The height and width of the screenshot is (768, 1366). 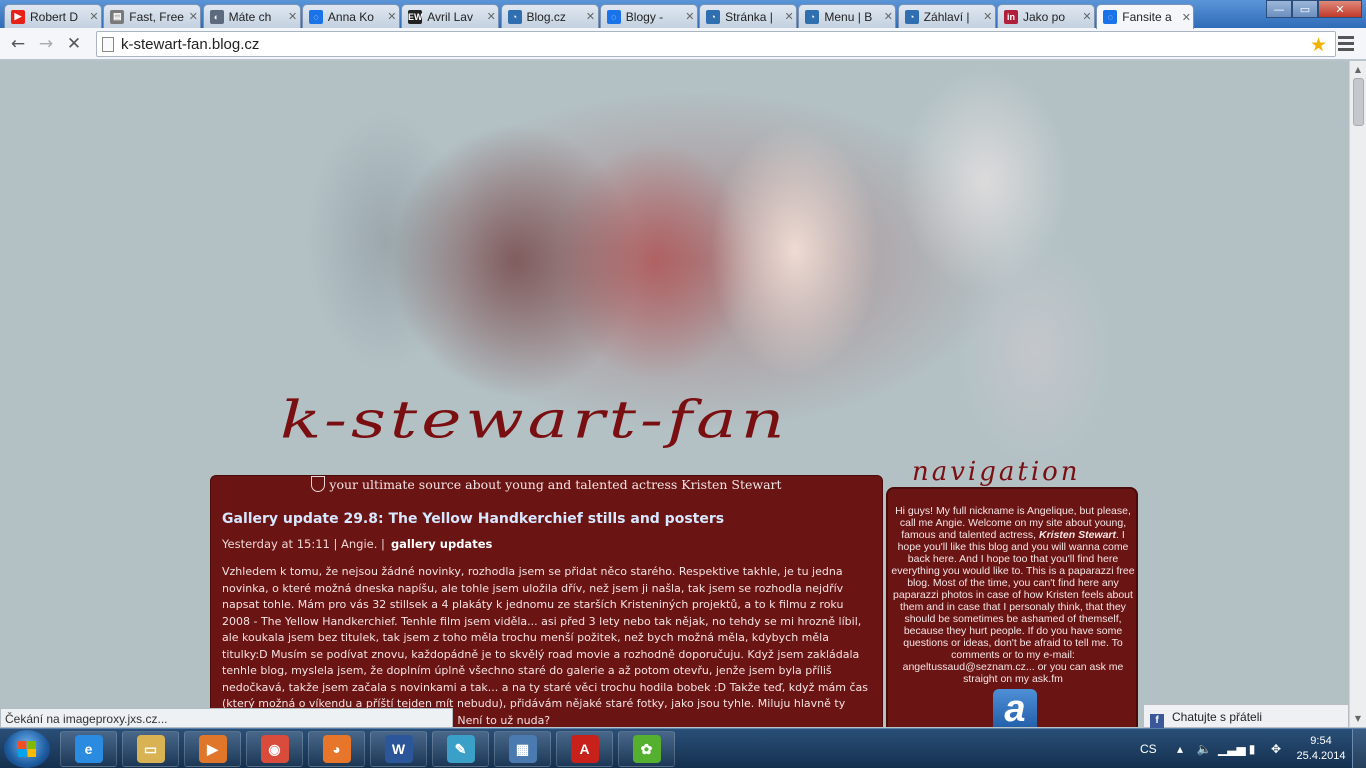 I want to click on taskbar-app: ✿, so click(x=646, y=749).